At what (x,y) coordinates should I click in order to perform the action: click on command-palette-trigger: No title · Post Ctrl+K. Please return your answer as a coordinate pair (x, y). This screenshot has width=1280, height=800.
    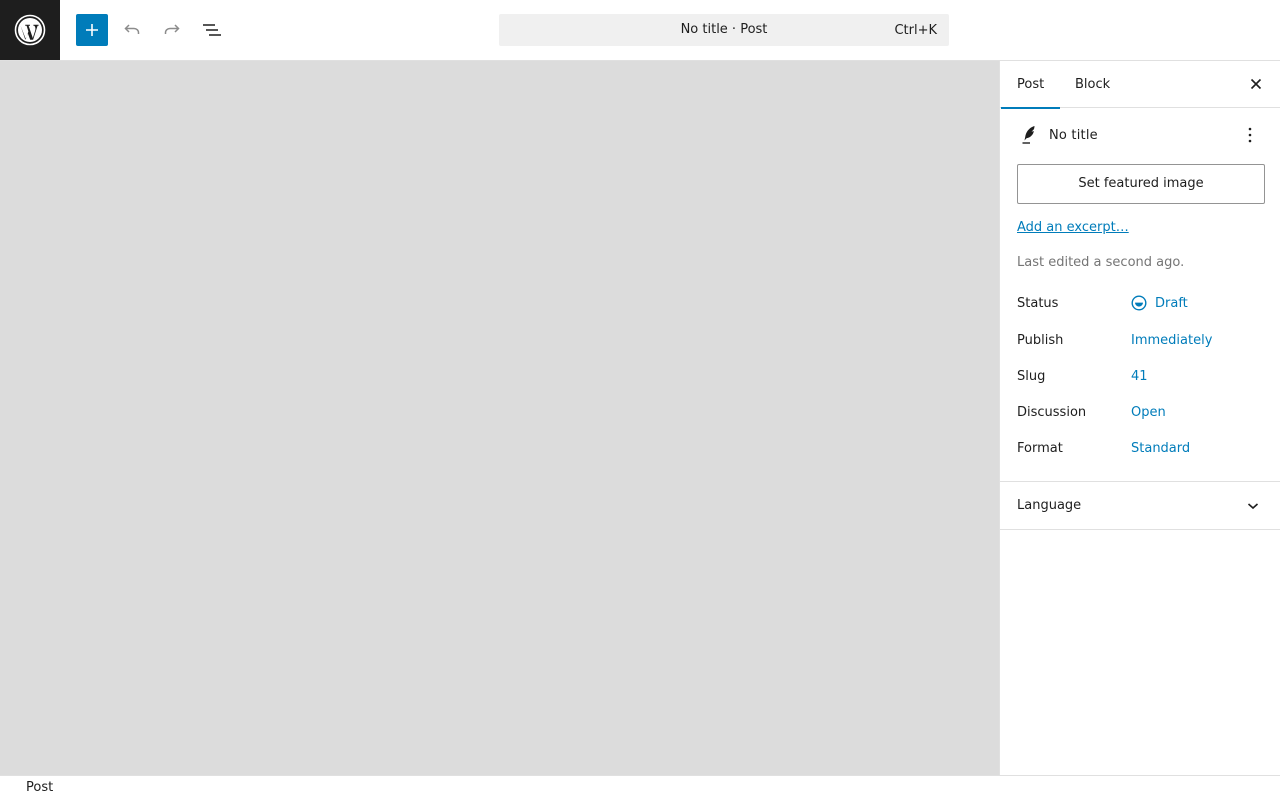
    Looking at the image, I should click on (724, 30).